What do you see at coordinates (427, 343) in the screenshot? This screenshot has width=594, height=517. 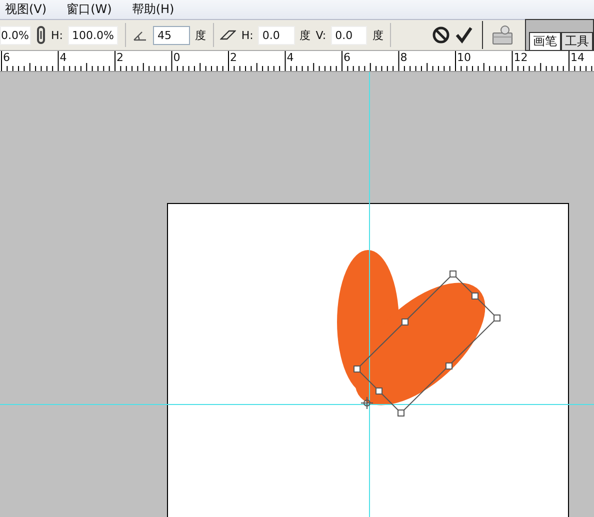 I see `transform-box` at bounding box center [427, 343].